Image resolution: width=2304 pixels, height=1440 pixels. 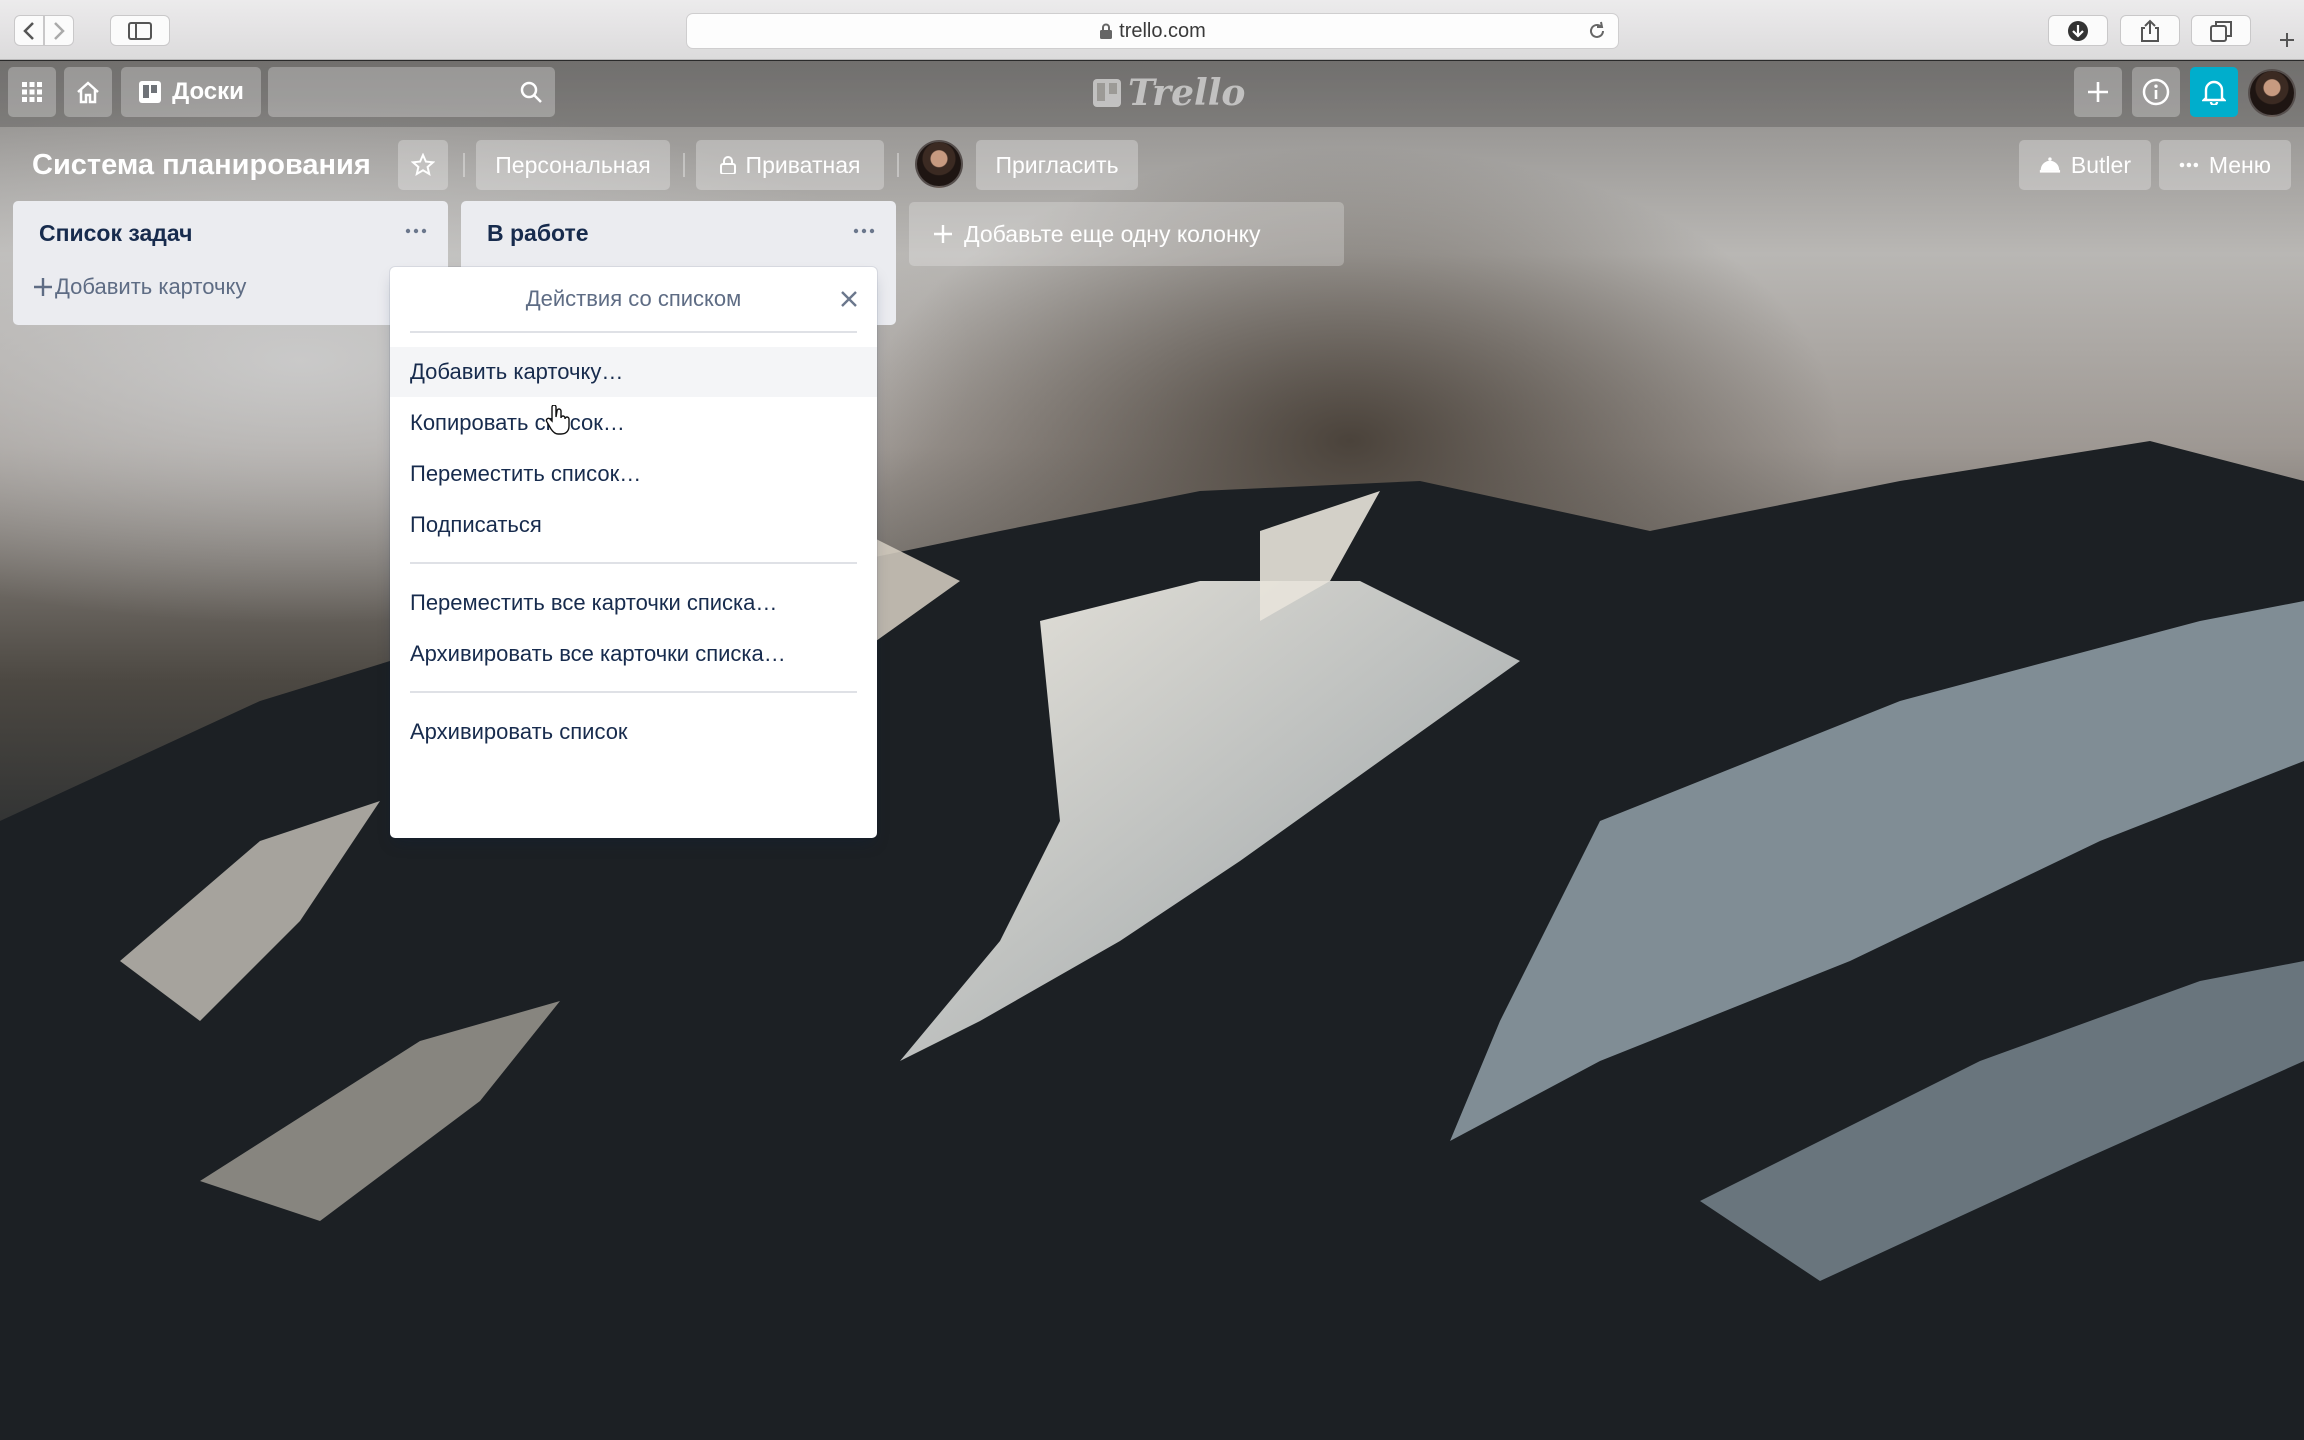 I want to click on info-icon, so click(x=2156, y=92).